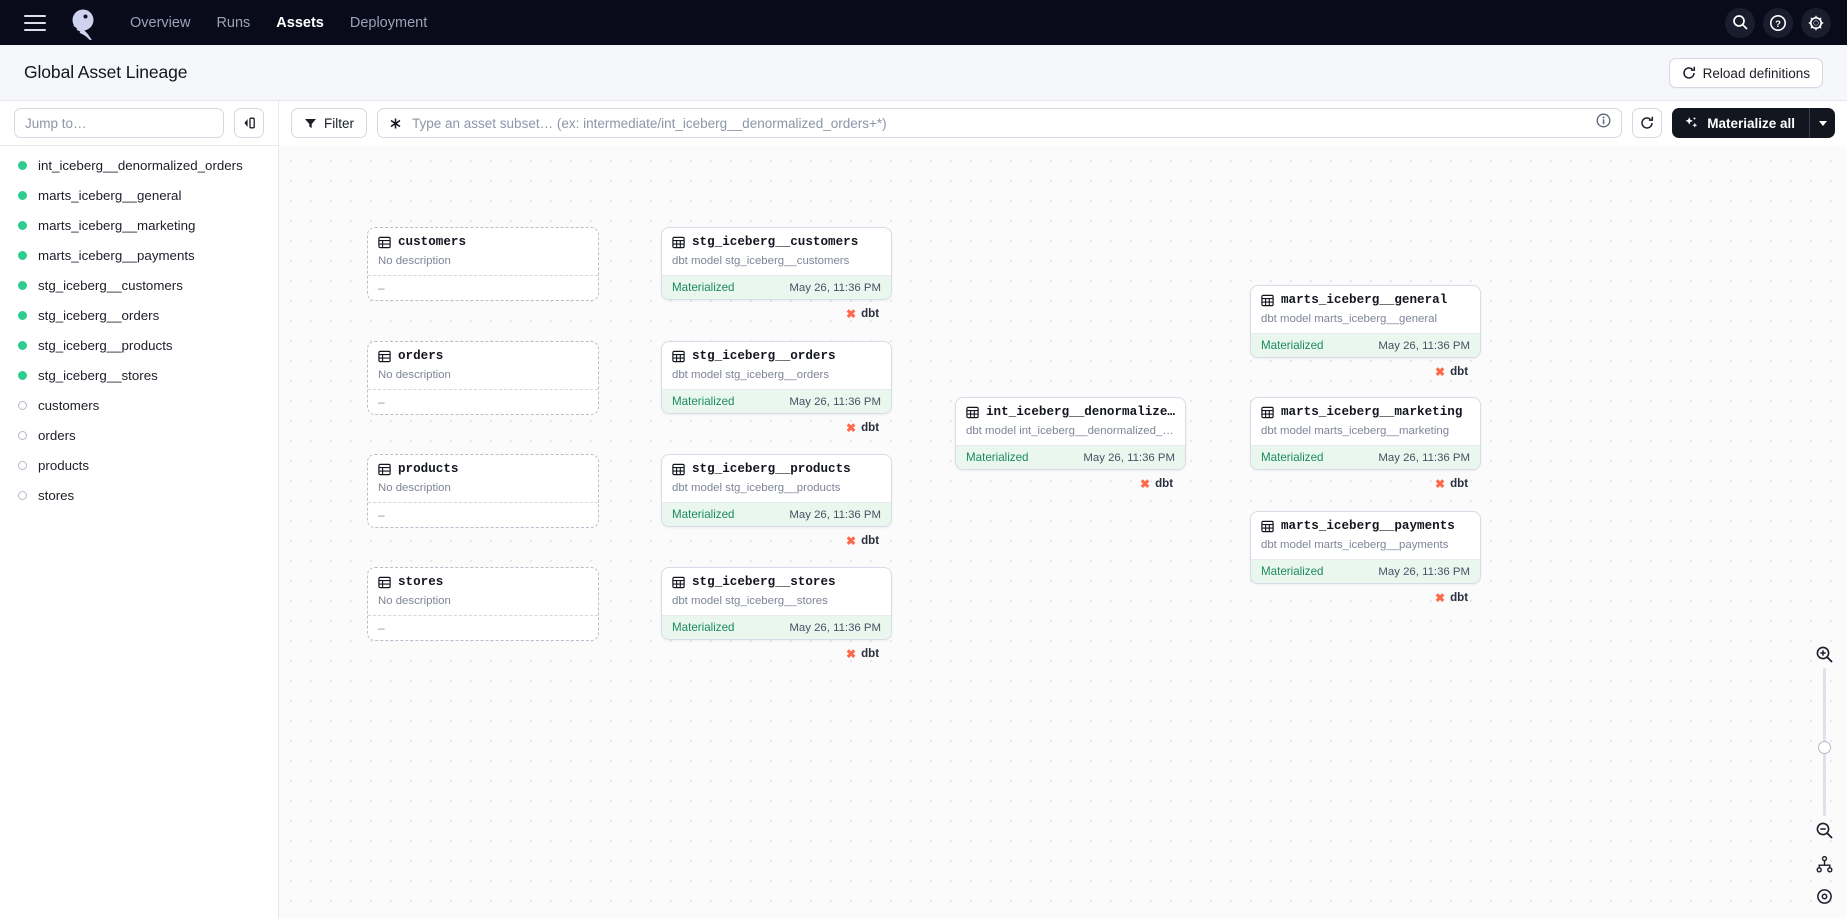  What do you see at coordinates (1745, 73) in the screenshot?
I see `reload-definitions-button: Reload definitions` at bounding box center [1745, 73].